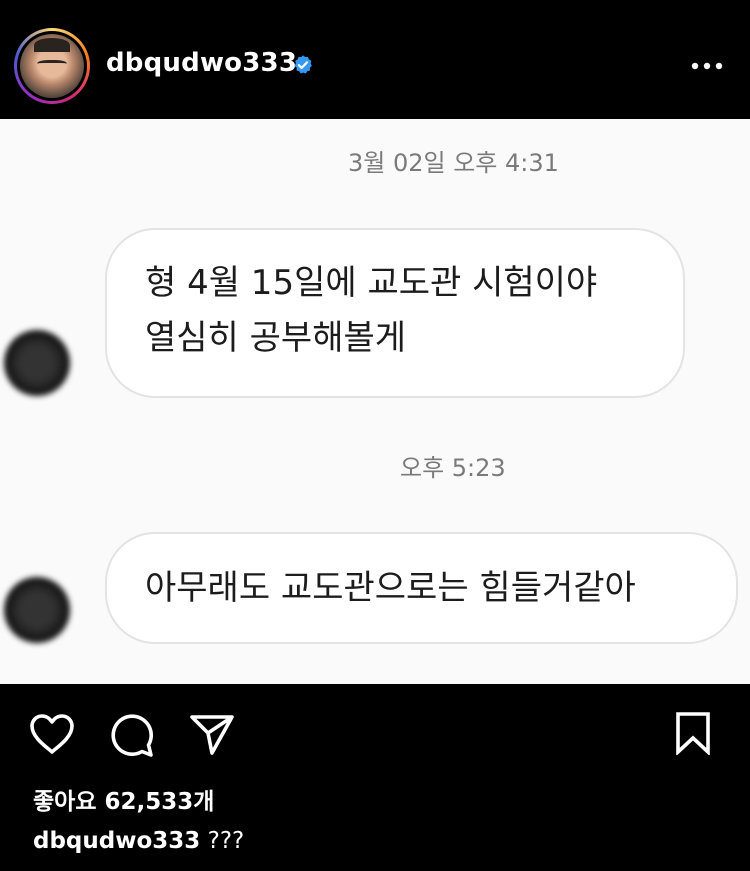 This screenshot has width=750, height=871. I want to click on post-caption: dbqudwo333 ???, so click(138, 841).